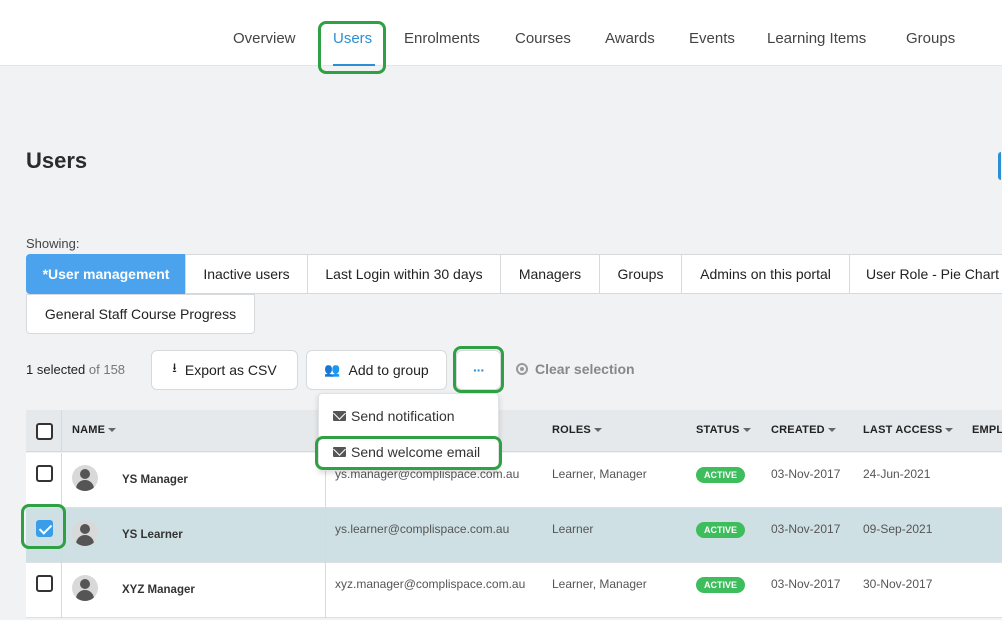 The width and height of the screenshot is (1002, 620). Describe the element at coordinates (543, 38) in the screenshot. I see `tab-courses: Courses` at that location.